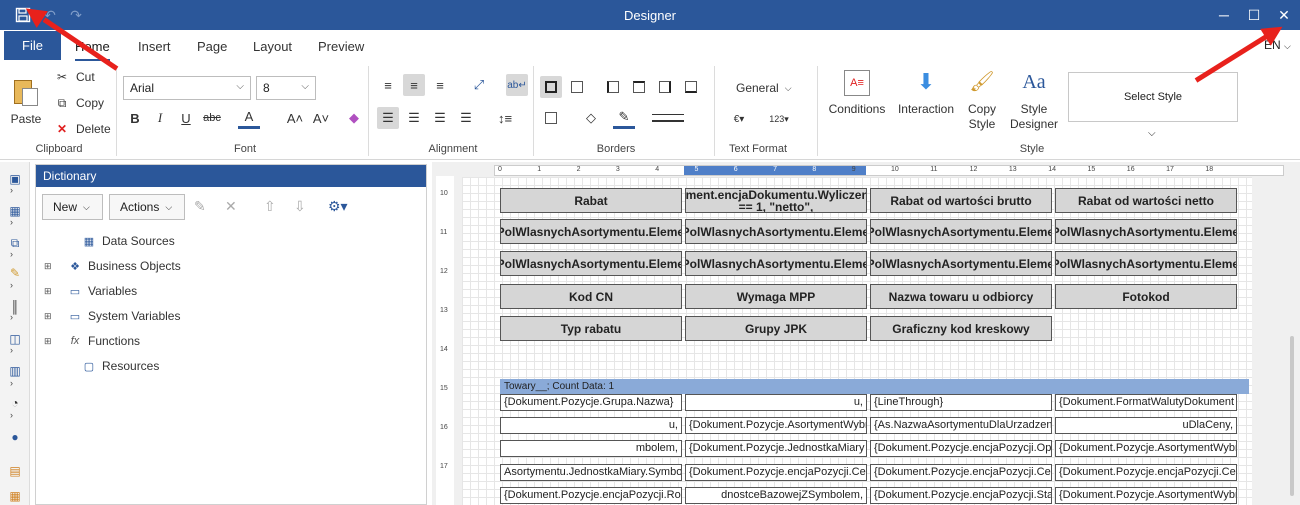 The width and height of the screenshot is (1300, 505). Describe the element at coordinates (1224, 15) in the screenshot. I see `minimize-icon: ─` at that location.